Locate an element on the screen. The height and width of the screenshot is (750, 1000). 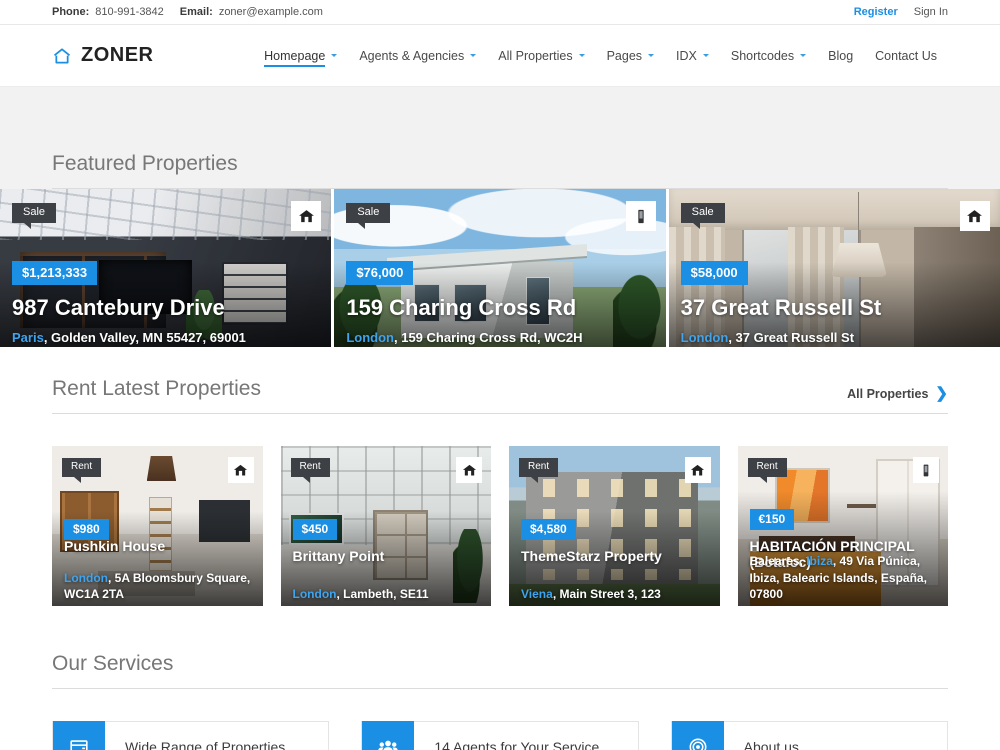
section-divider is located at coordinates (500, 413).